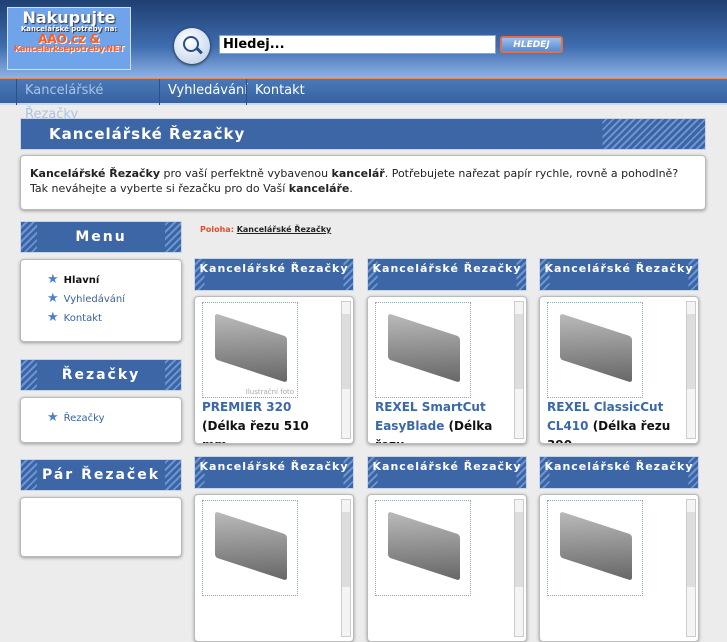 This screenshot has width=727, height=642. I want to click on product-text: PREMIER 320 (Délka řezu 510 mm., so click(267, 420).